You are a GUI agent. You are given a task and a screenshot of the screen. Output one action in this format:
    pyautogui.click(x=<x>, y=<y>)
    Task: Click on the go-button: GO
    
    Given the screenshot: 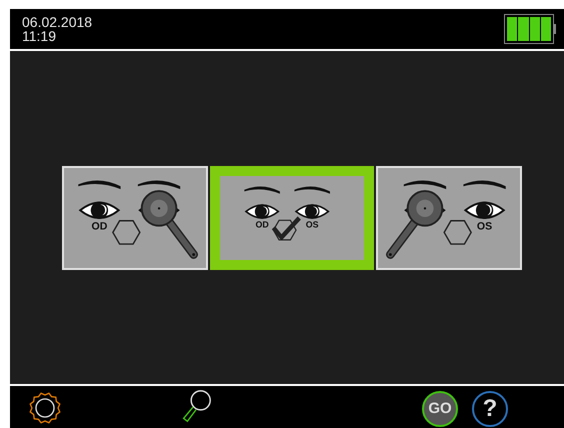 What is the action you would take?
    pyautogui.click(x=440, y=409)
    